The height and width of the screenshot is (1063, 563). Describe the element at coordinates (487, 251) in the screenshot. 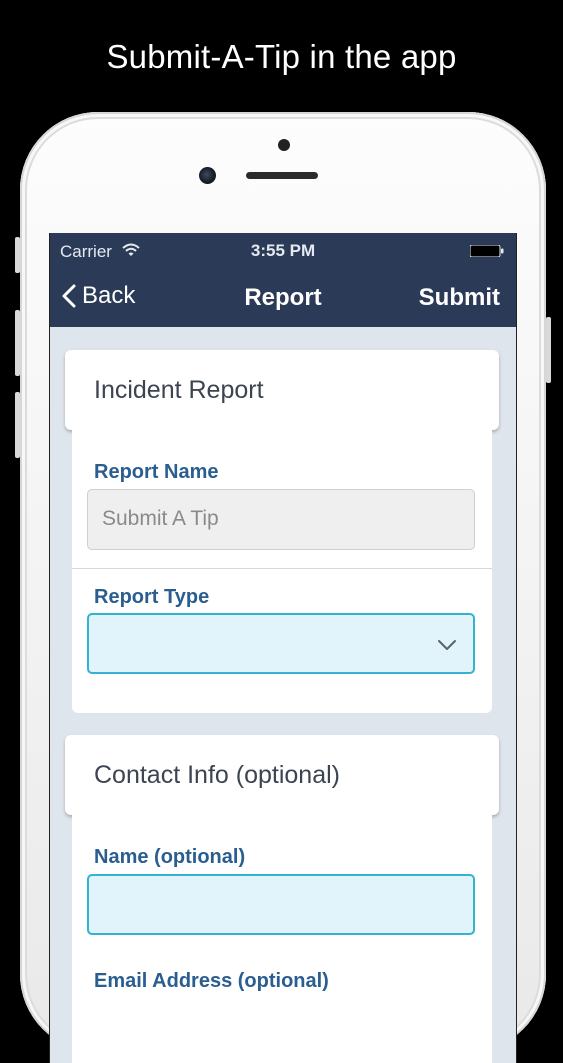

I see `battery-icon` at that location.